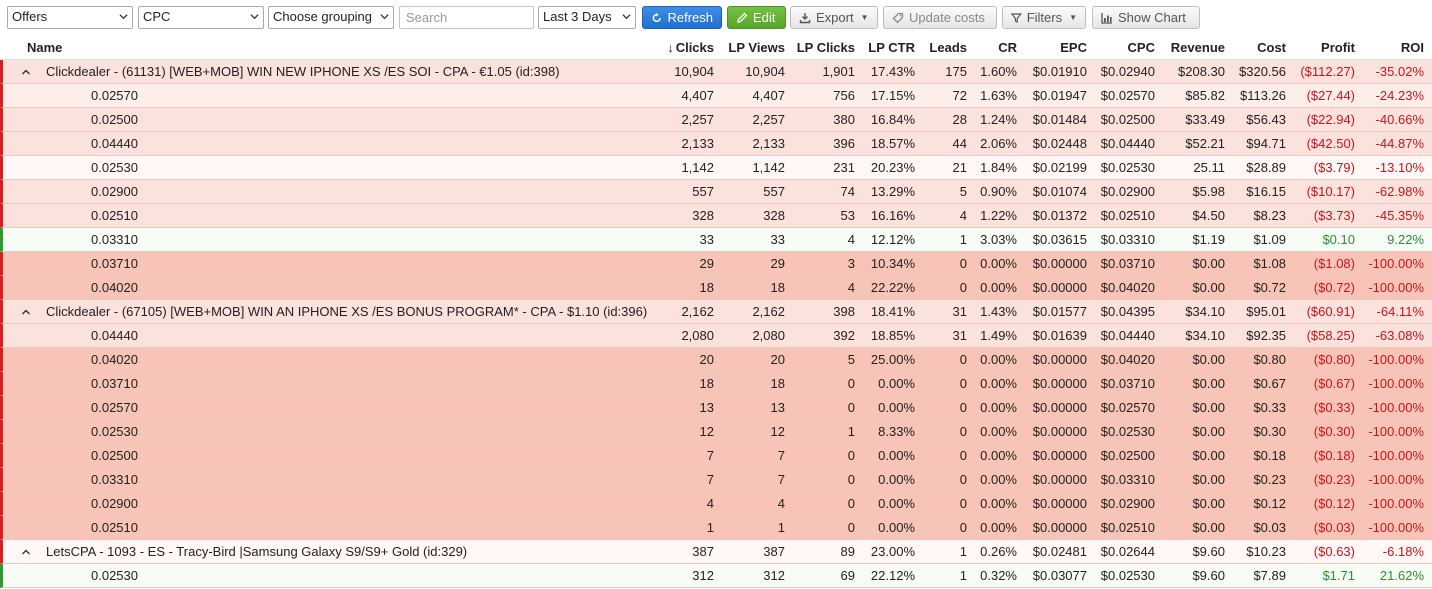  Describe the element at coordinates (963, 215) in the screenshot. I see `cell-leads: 4` at that location.